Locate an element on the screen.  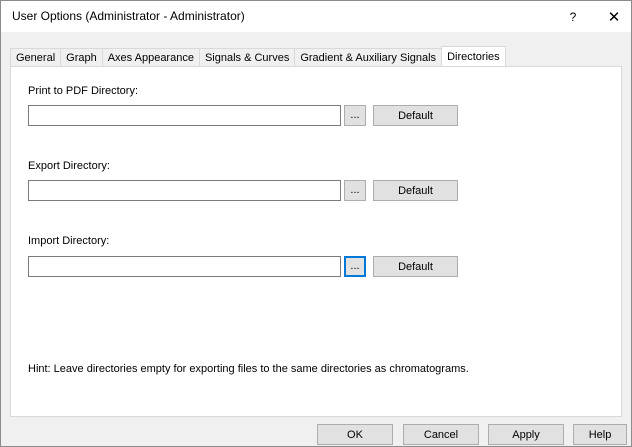
import-directory-field is located at coordinates (184, 266).